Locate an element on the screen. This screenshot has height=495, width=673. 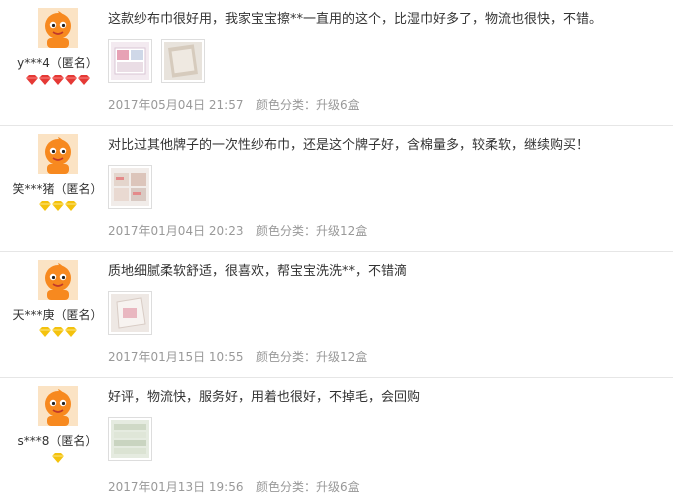
review-meta: 2017年01月13日 19:56 颜色分类：升级6盒 is located at coordinates (234, 486).